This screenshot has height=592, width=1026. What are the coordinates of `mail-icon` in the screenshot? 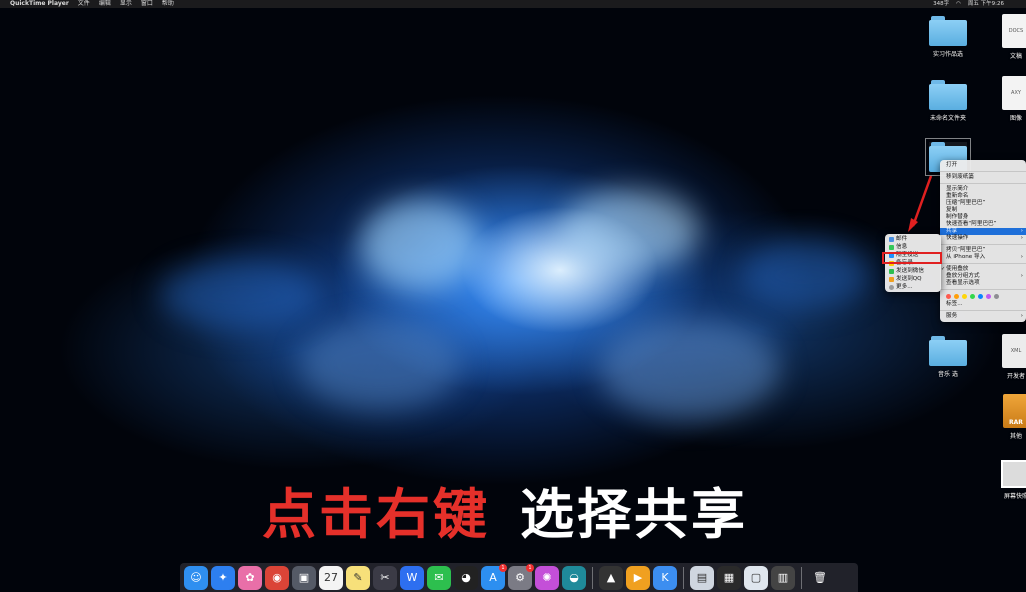 It's located at (891, 239).